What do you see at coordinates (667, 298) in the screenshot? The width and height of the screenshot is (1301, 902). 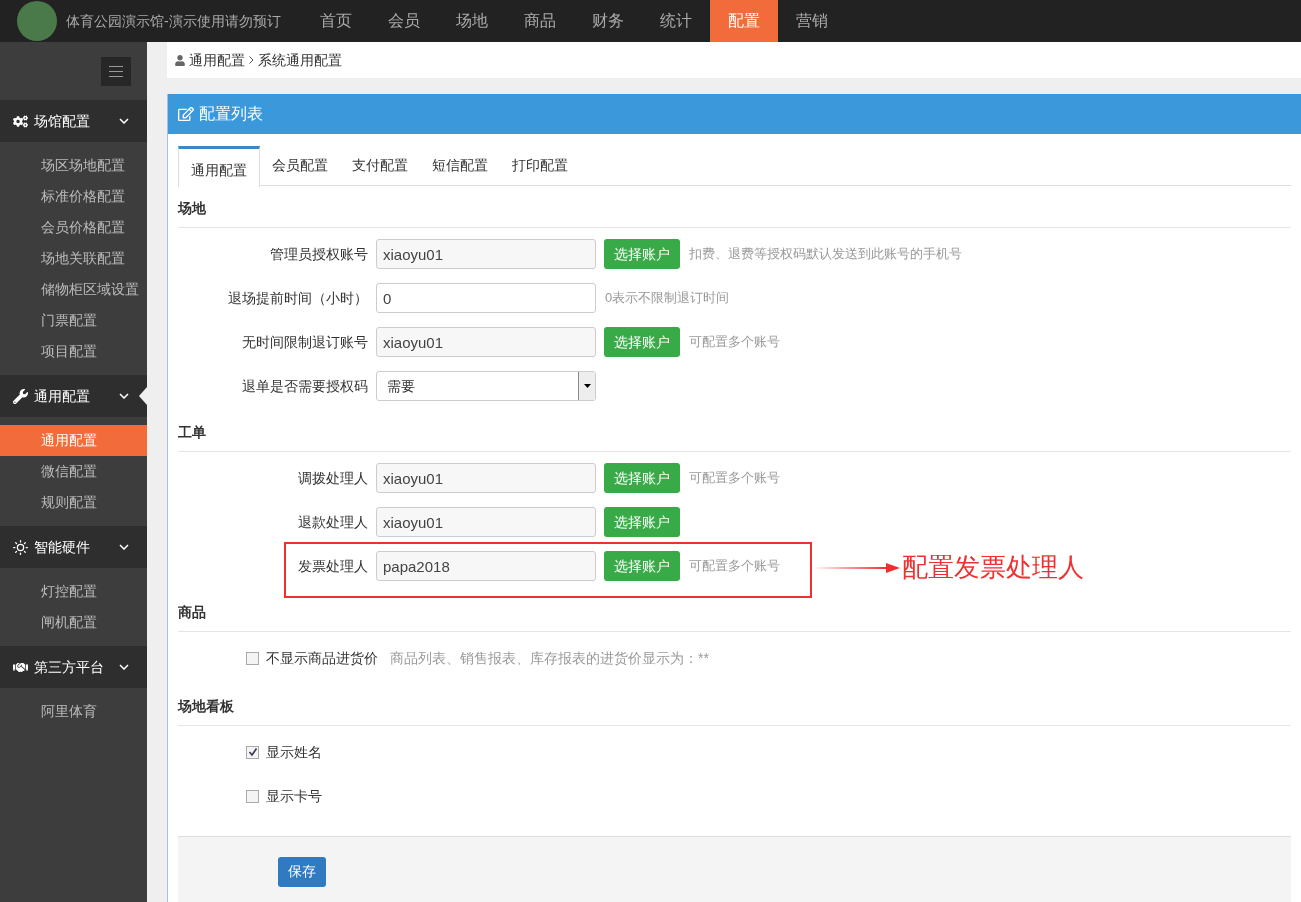 I see `hint-text: 0表示不限制退订时间` at bounding box center [667, 298].